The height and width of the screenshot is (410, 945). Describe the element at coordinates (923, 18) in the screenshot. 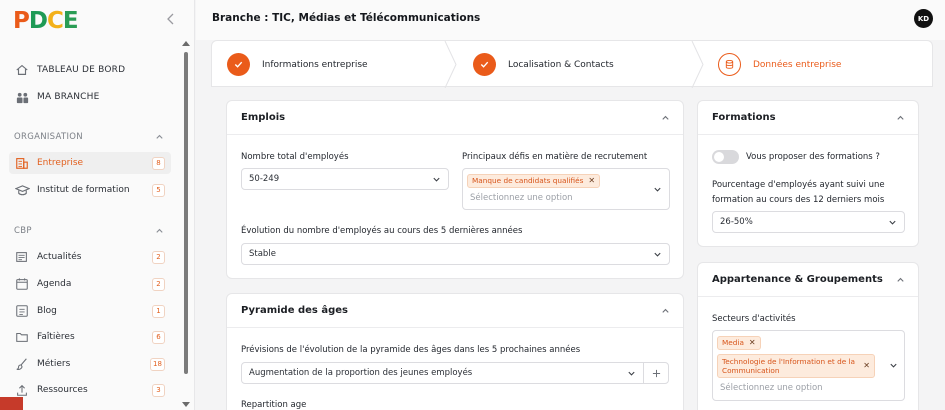

I see `avatar: KD` at that location.